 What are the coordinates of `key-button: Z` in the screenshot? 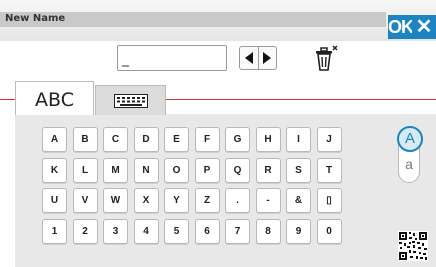 It's located at (207, 200).